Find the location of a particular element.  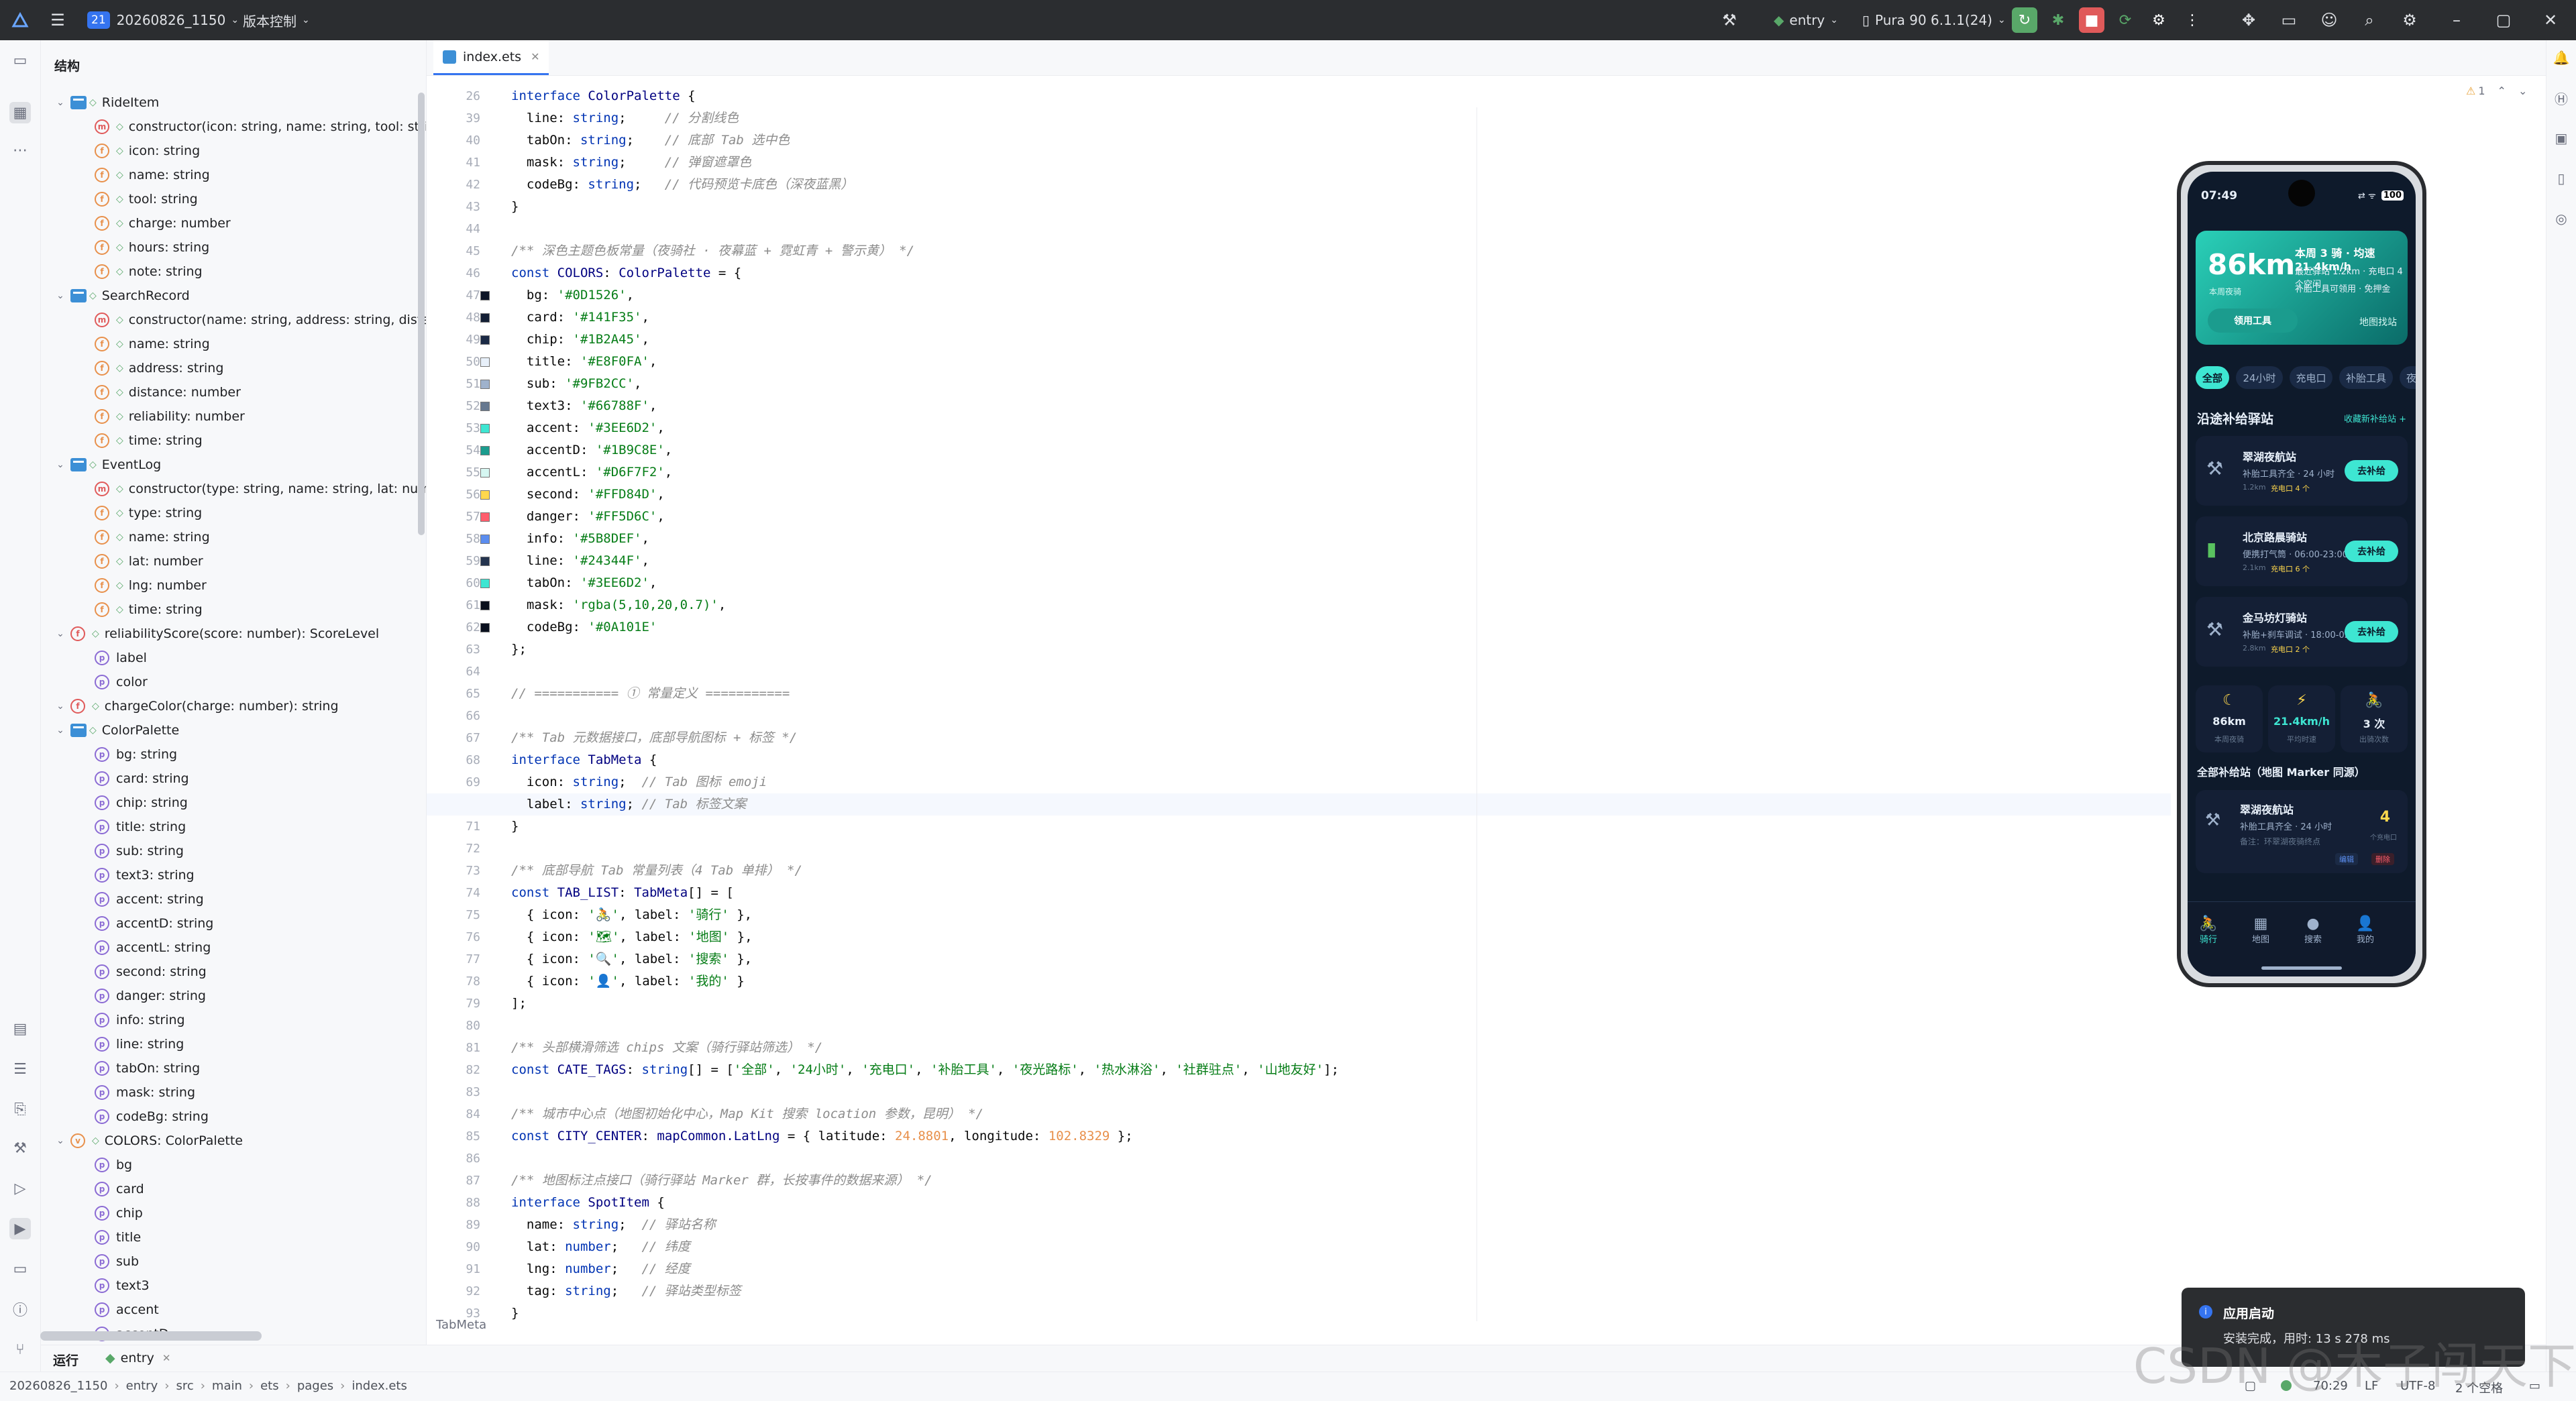

filter-chip: 补胎工具 is located at coordinates (2366, 377).